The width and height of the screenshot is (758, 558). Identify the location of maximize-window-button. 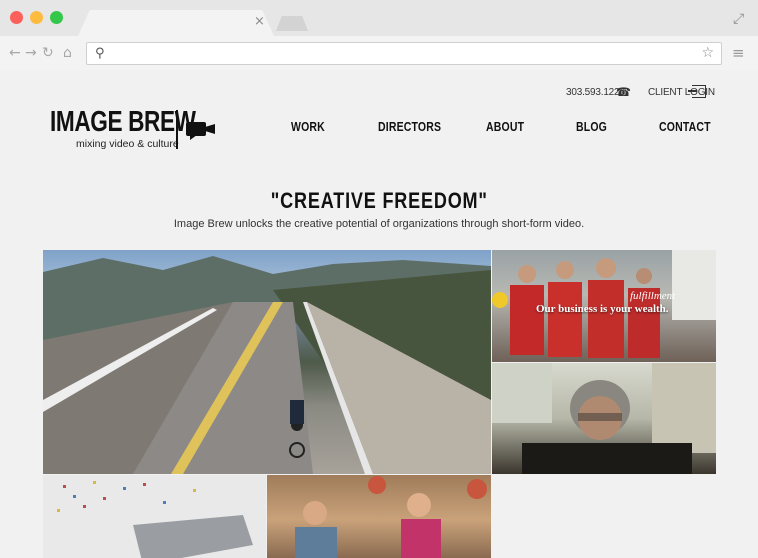
(56, 17).